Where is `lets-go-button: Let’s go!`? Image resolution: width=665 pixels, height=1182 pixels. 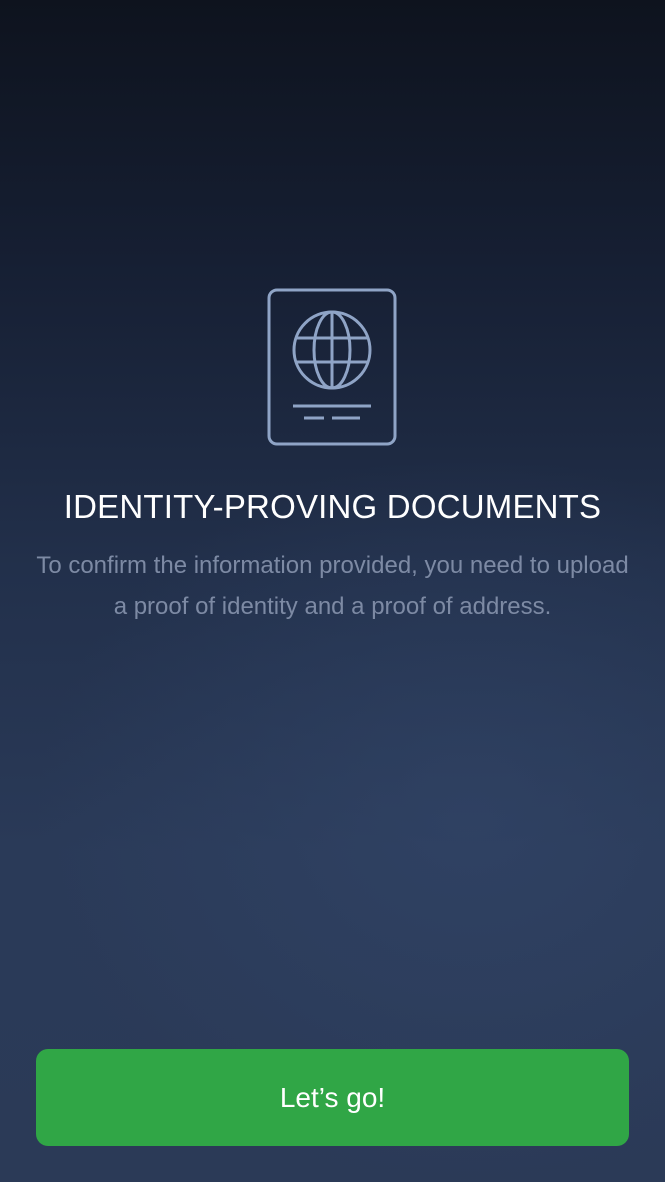 lets-go-button: Let’s go! is located at coordinates (332, 1097).